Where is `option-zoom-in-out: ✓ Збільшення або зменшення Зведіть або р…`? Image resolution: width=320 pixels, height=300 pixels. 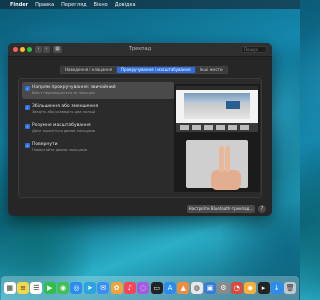
option-zoom-in-out: ✓ Збільшення або зменшення Зведіть або р… is located at coordinates (98, 109).